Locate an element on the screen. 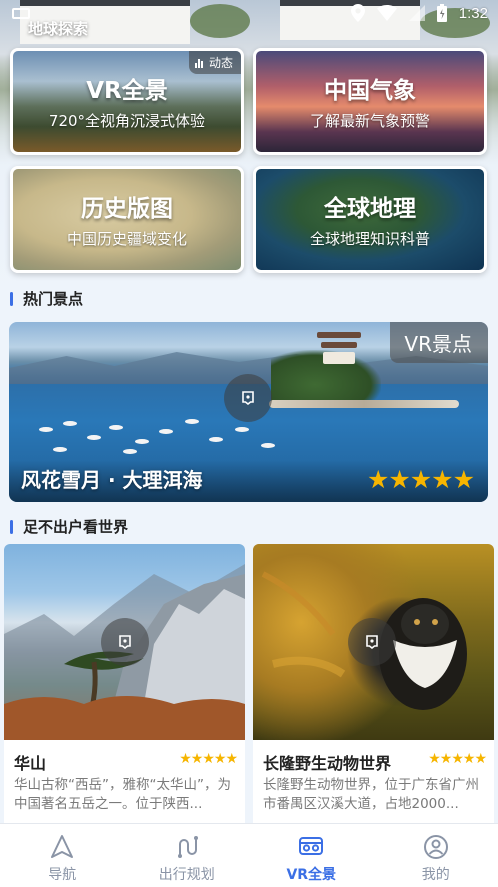 The height and width of the screenshot is (887, 498). battery-icon is located at coordinates (441, 13).